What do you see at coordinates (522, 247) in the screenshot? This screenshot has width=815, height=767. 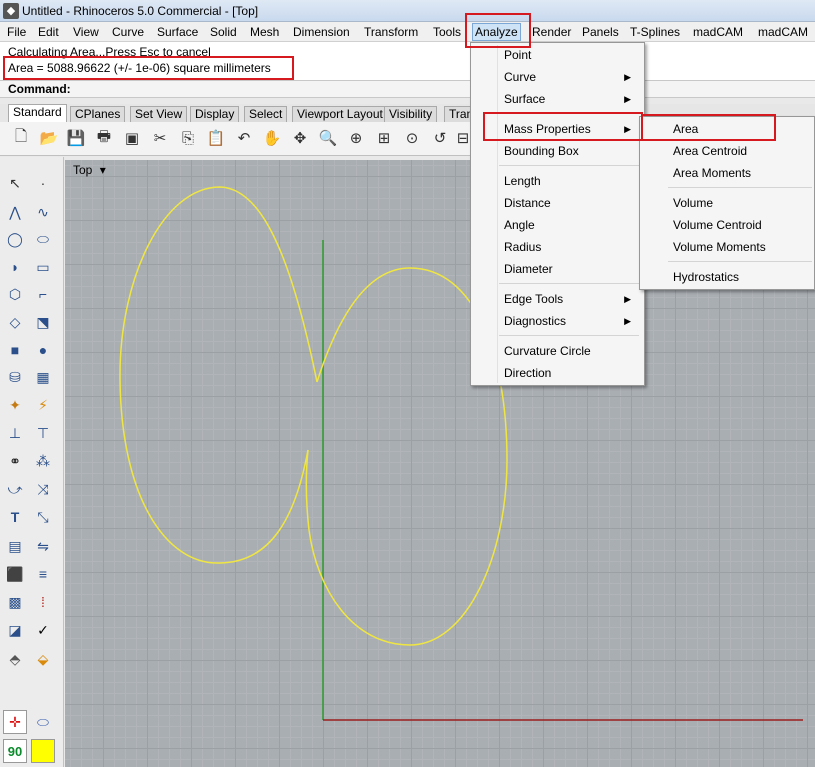 I see `menu-item-radius: Radius` at bounding box center [522, 247].